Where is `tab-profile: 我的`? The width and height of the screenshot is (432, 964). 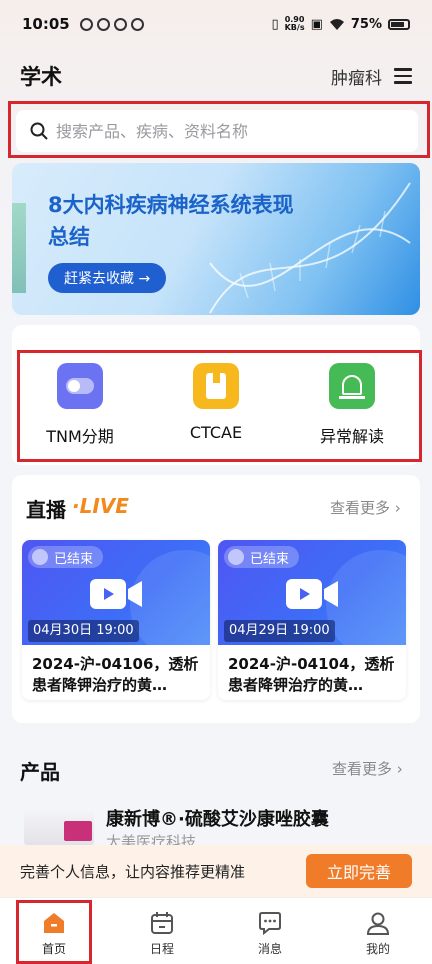
tab-profile: 我的 is located at coordinates (378, 931).